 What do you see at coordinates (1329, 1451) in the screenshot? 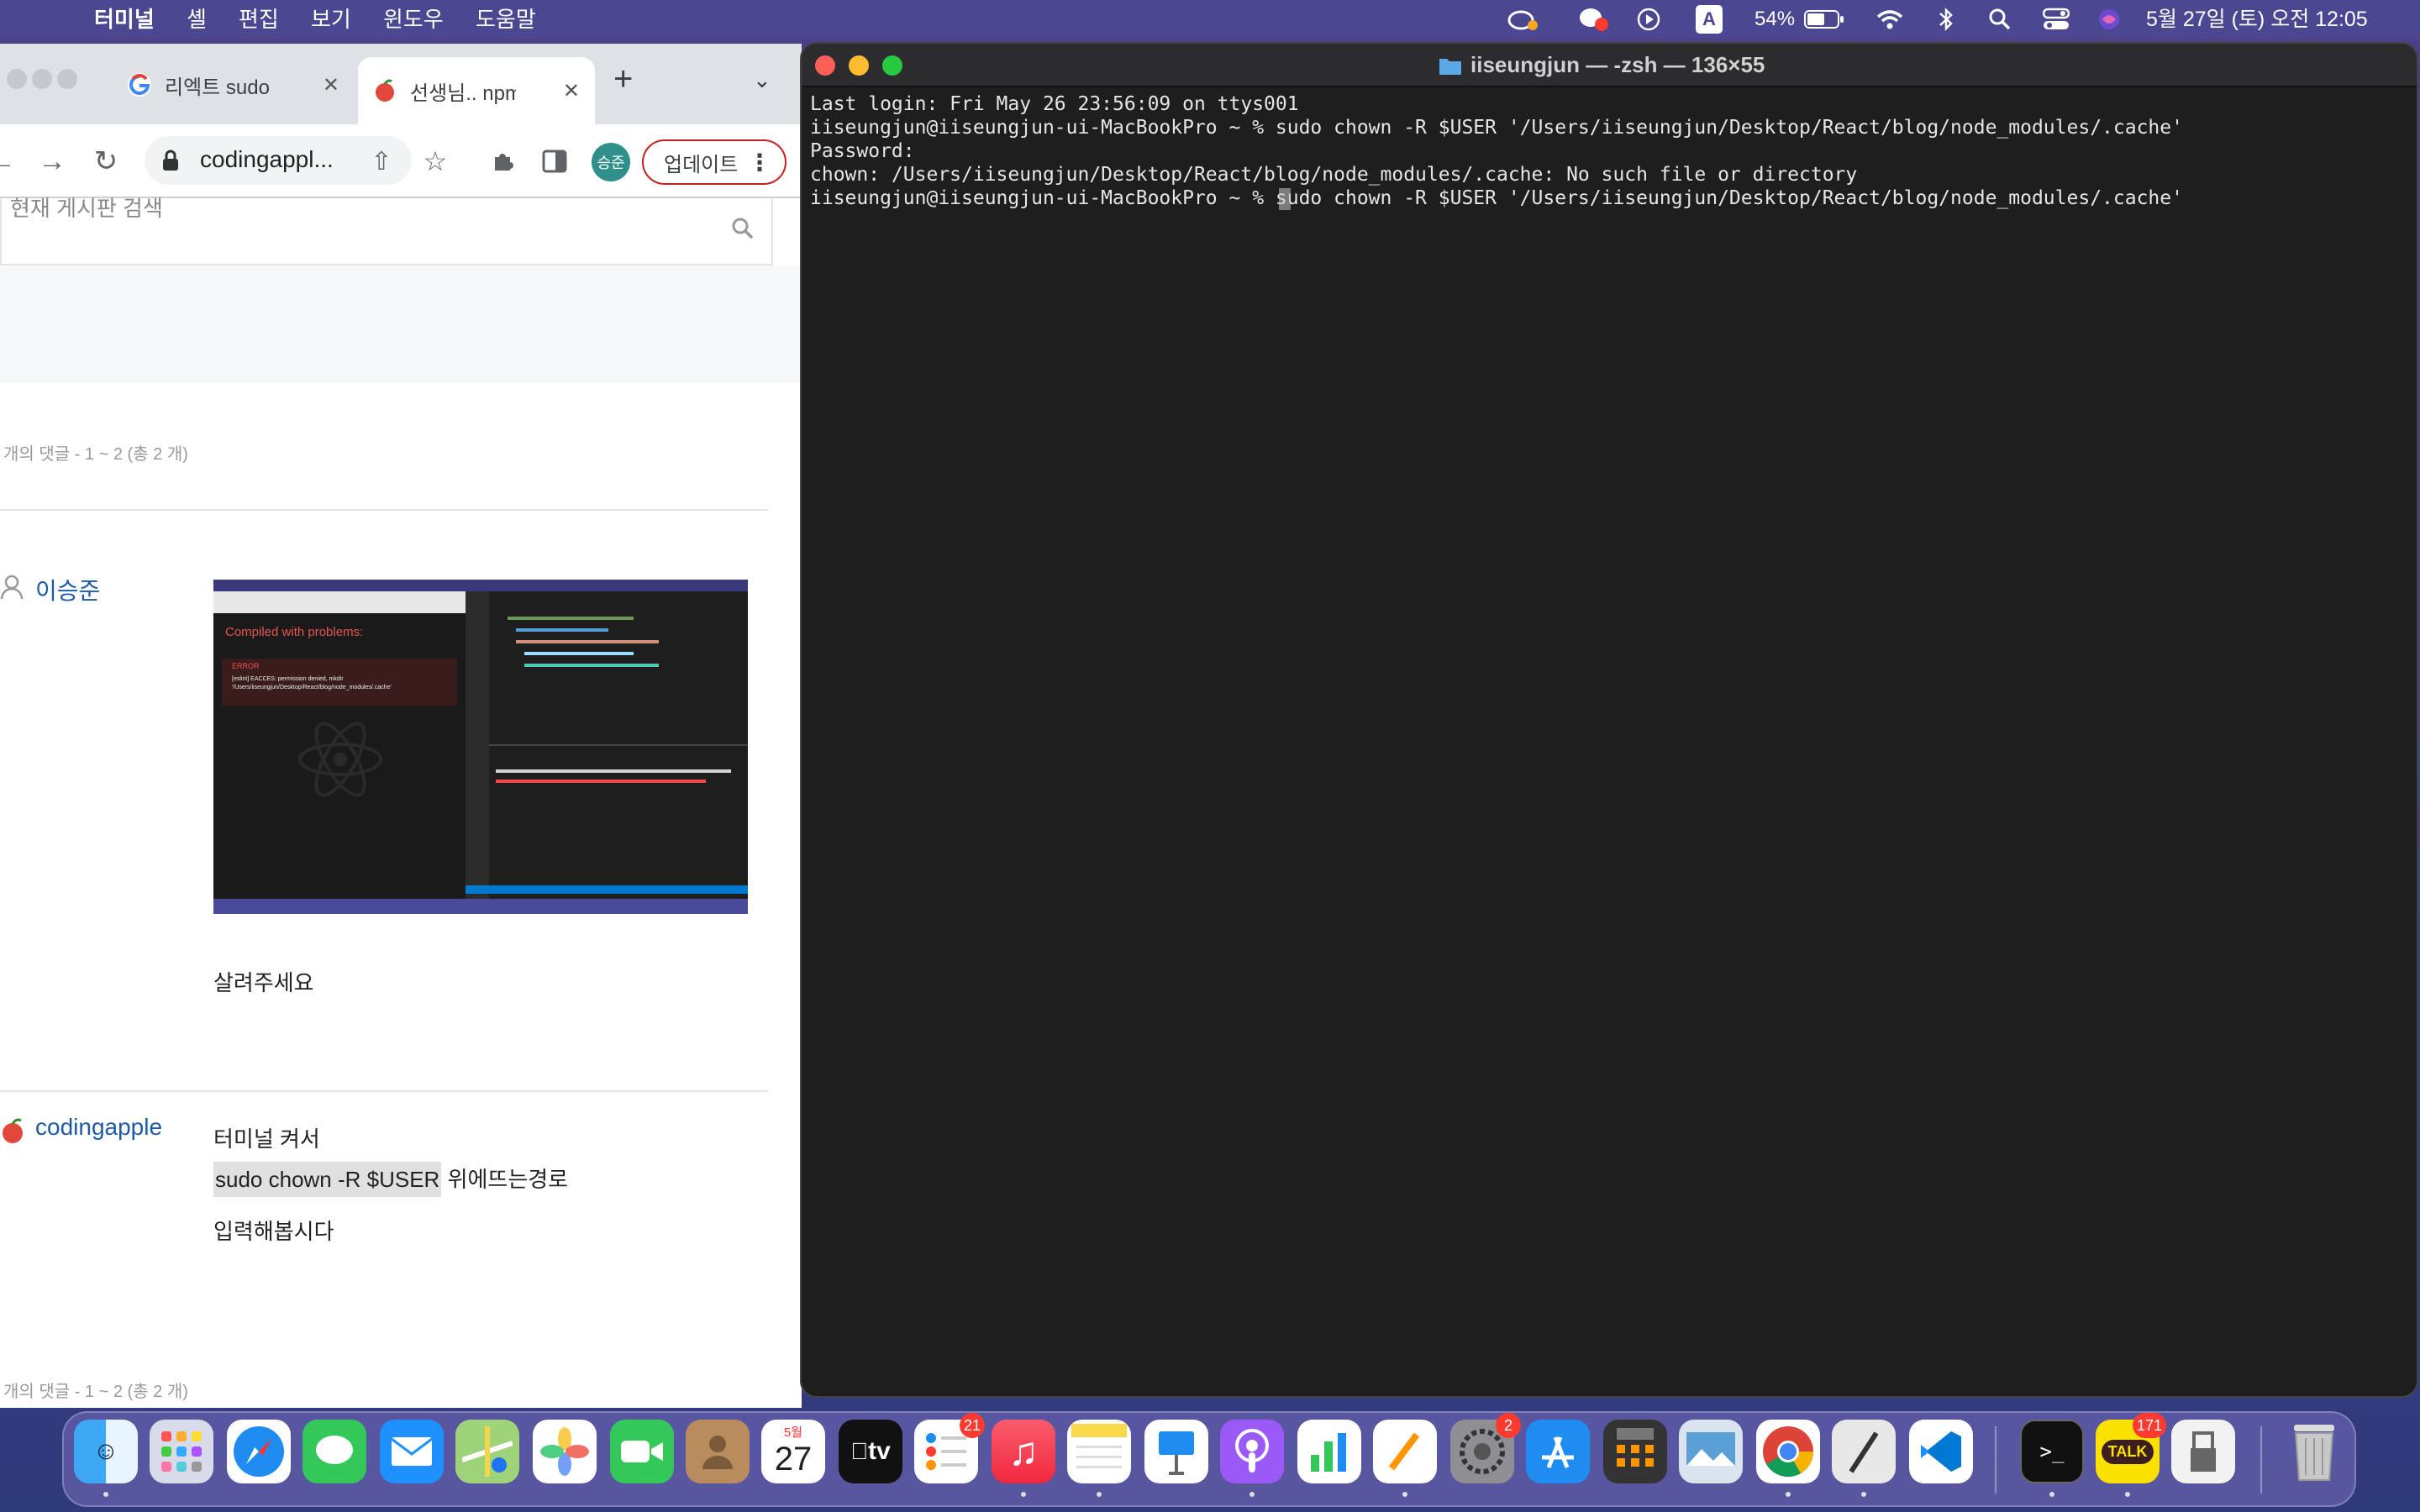
I see `numbers-icon` at bounding box center [1329, 1451].